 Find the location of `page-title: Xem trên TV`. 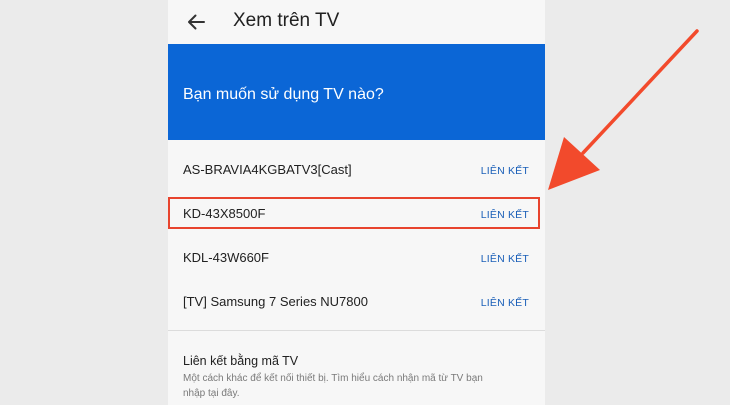

page-title: Xem trên TV is located at coordinates (286, 20).